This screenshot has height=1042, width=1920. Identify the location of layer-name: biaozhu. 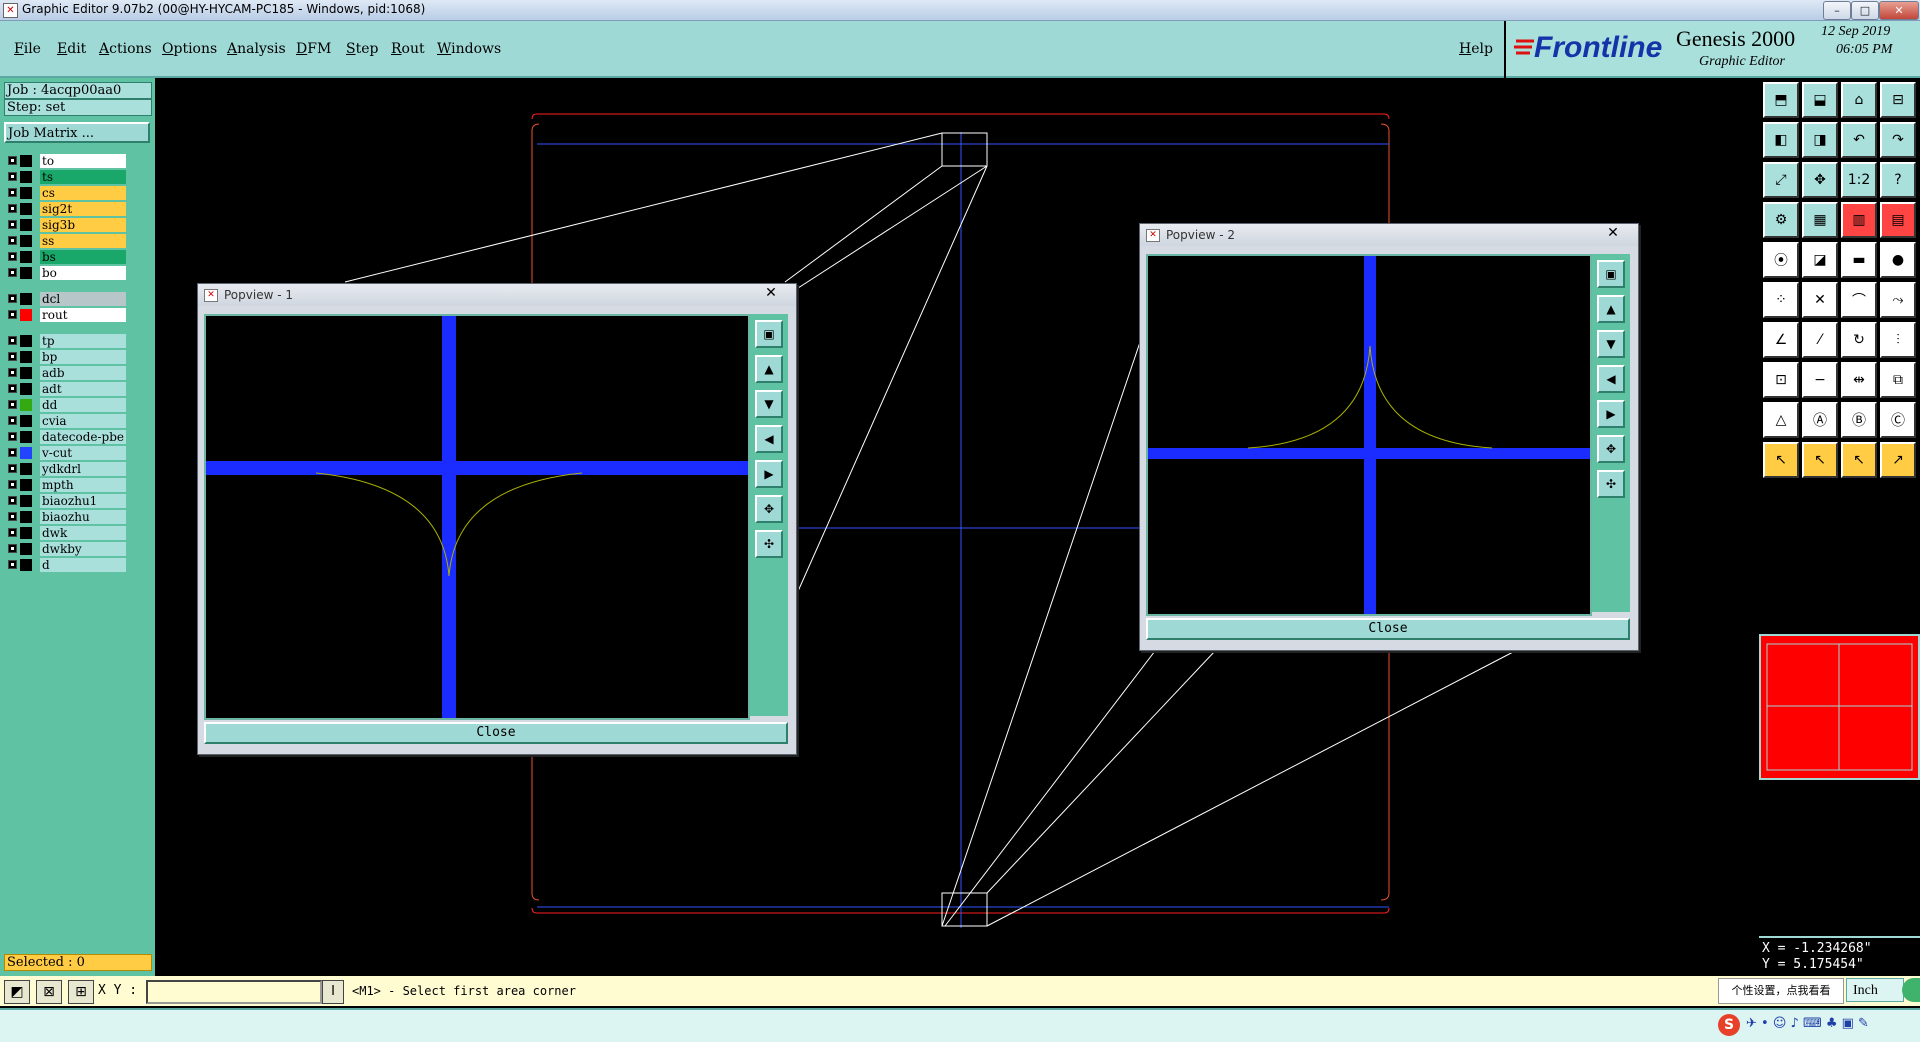
(83, 517).